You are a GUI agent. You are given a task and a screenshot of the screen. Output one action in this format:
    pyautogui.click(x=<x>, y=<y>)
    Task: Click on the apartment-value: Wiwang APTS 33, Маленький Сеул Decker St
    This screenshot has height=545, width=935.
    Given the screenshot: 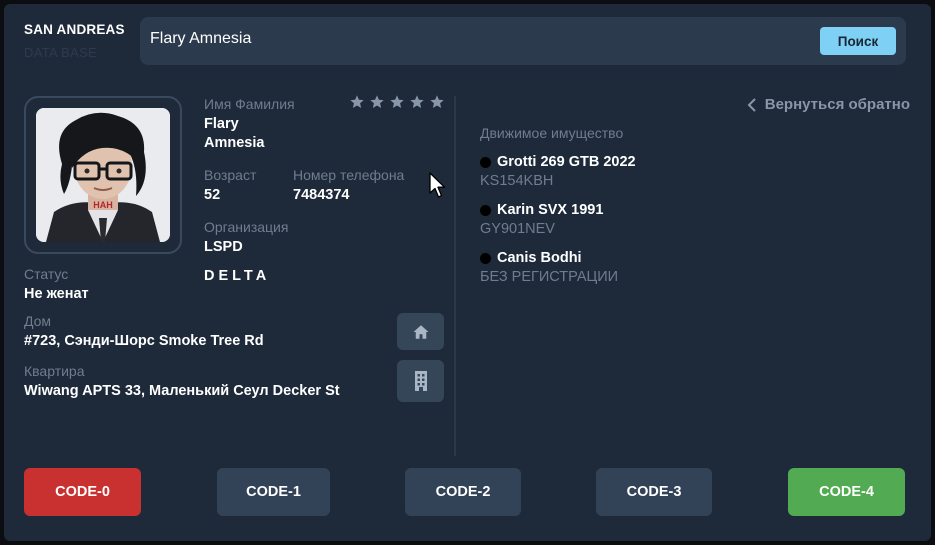 What is the action you would take?
    pyautogui.click(x=182, y=391)
    